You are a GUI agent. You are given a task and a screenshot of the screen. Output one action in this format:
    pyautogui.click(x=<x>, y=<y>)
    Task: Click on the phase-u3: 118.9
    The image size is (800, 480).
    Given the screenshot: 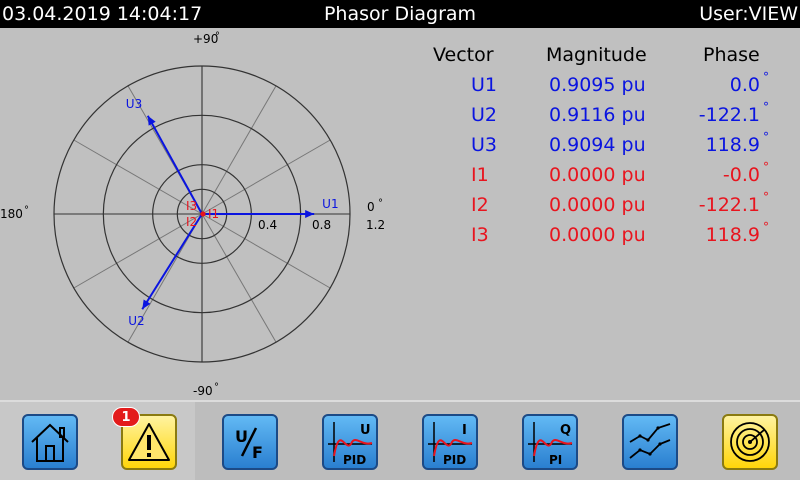 What is the action you would take?
    pyautogui.click(x=732, y=145)
    